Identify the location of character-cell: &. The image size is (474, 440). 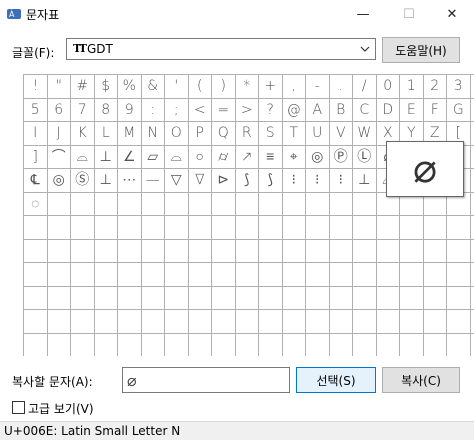
(153, 87).